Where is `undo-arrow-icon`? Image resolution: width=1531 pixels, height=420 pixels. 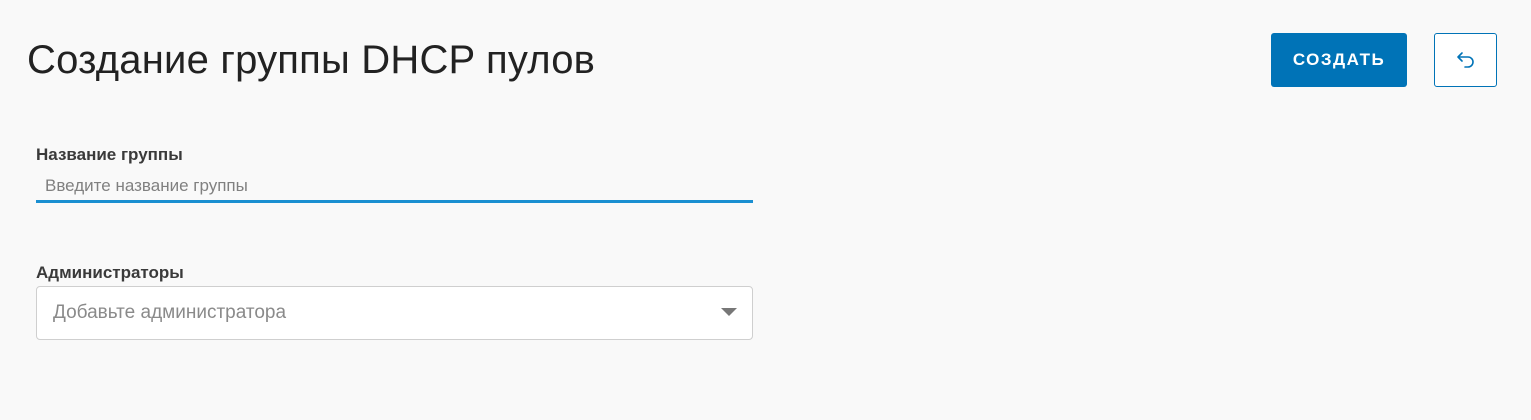 undo-arrow-icon is located at coordinates (1466, 60).